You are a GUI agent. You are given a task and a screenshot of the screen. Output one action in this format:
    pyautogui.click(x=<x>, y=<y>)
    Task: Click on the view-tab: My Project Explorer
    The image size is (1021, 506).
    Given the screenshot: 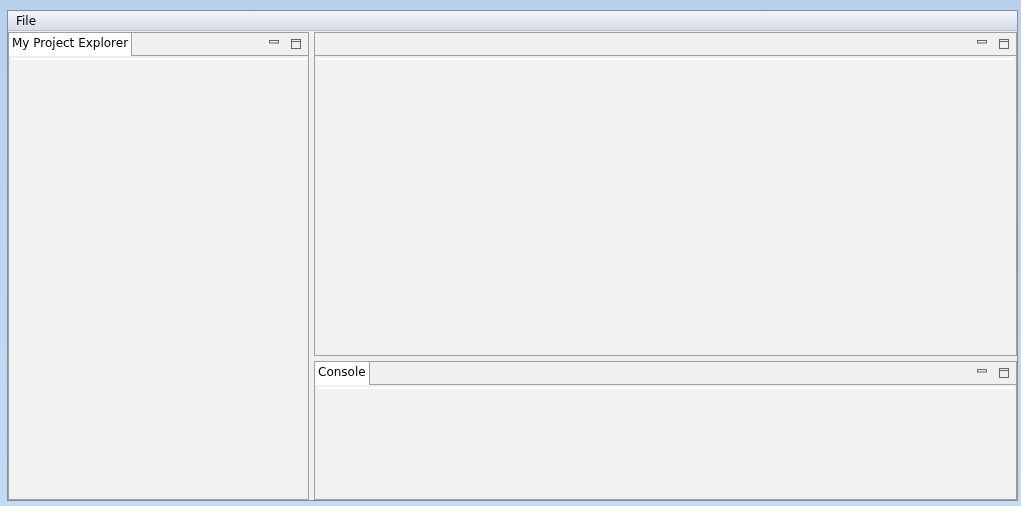 What is the action you would take?
    pyautogui.click(x=71, y=44)
    